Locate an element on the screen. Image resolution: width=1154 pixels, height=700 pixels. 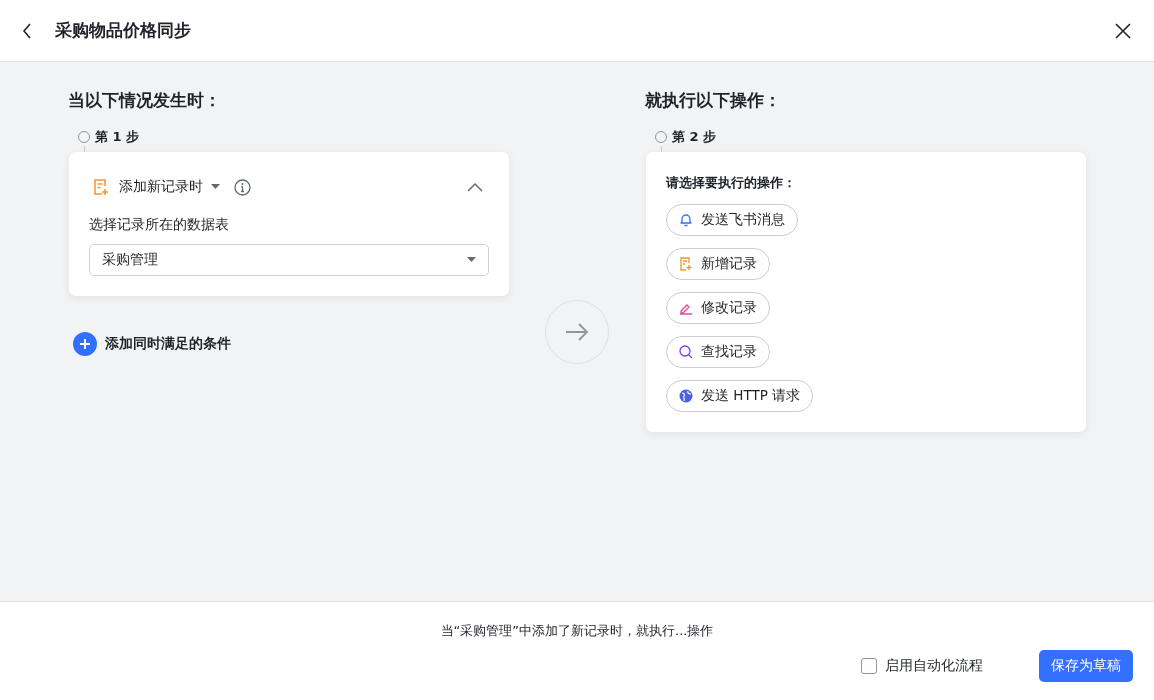
action-prompt: 请选择要执行的操作： is located at coordinates (731, 183).